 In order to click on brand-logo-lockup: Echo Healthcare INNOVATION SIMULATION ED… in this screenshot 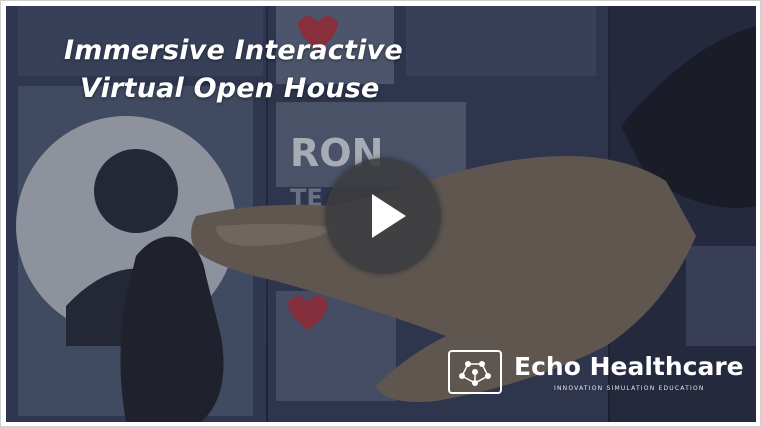, I will do `click(598, 375)`.